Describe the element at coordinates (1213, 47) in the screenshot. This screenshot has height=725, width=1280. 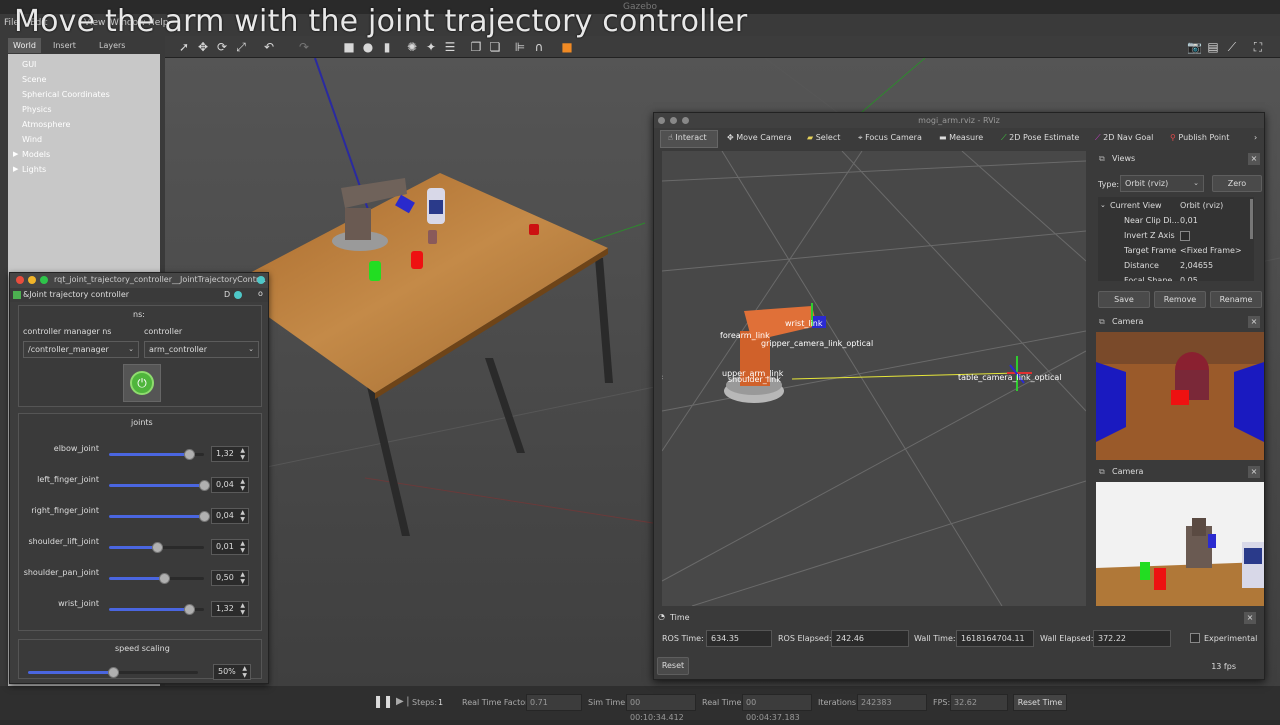
I see `log-icon: ▤` at that location.